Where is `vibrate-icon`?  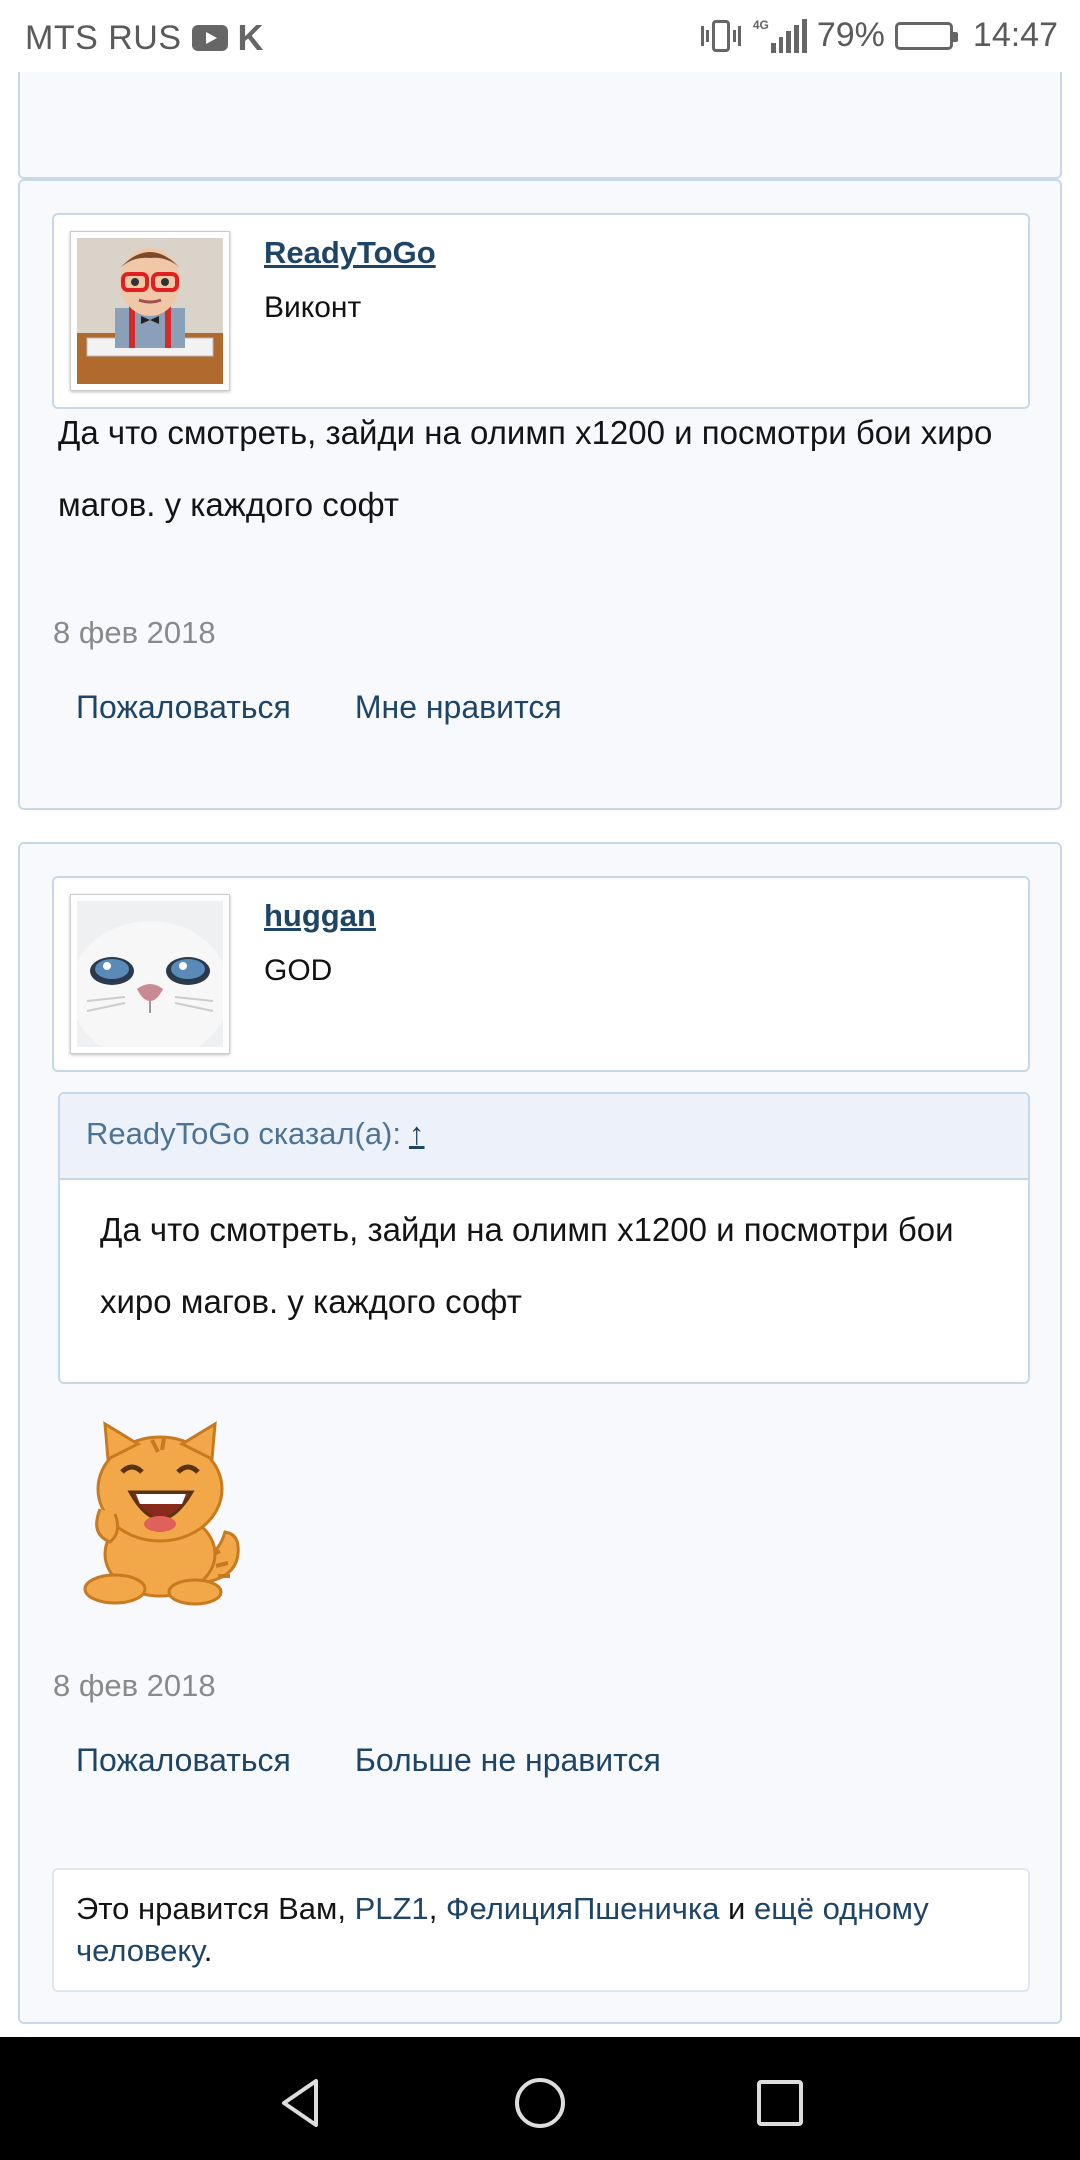 vibrate-icon is located at coordinates (721, 36).